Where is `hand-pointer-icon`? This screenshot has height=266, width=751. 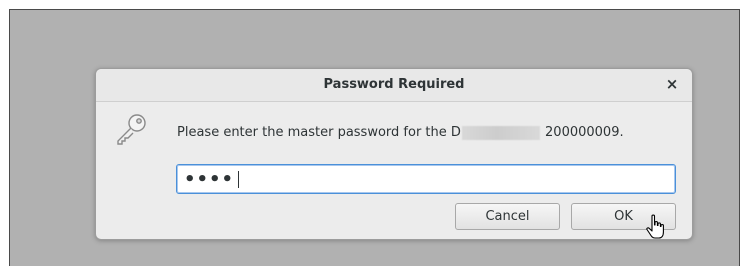
hand-pointer-icon is located at coordinates (655, 226).